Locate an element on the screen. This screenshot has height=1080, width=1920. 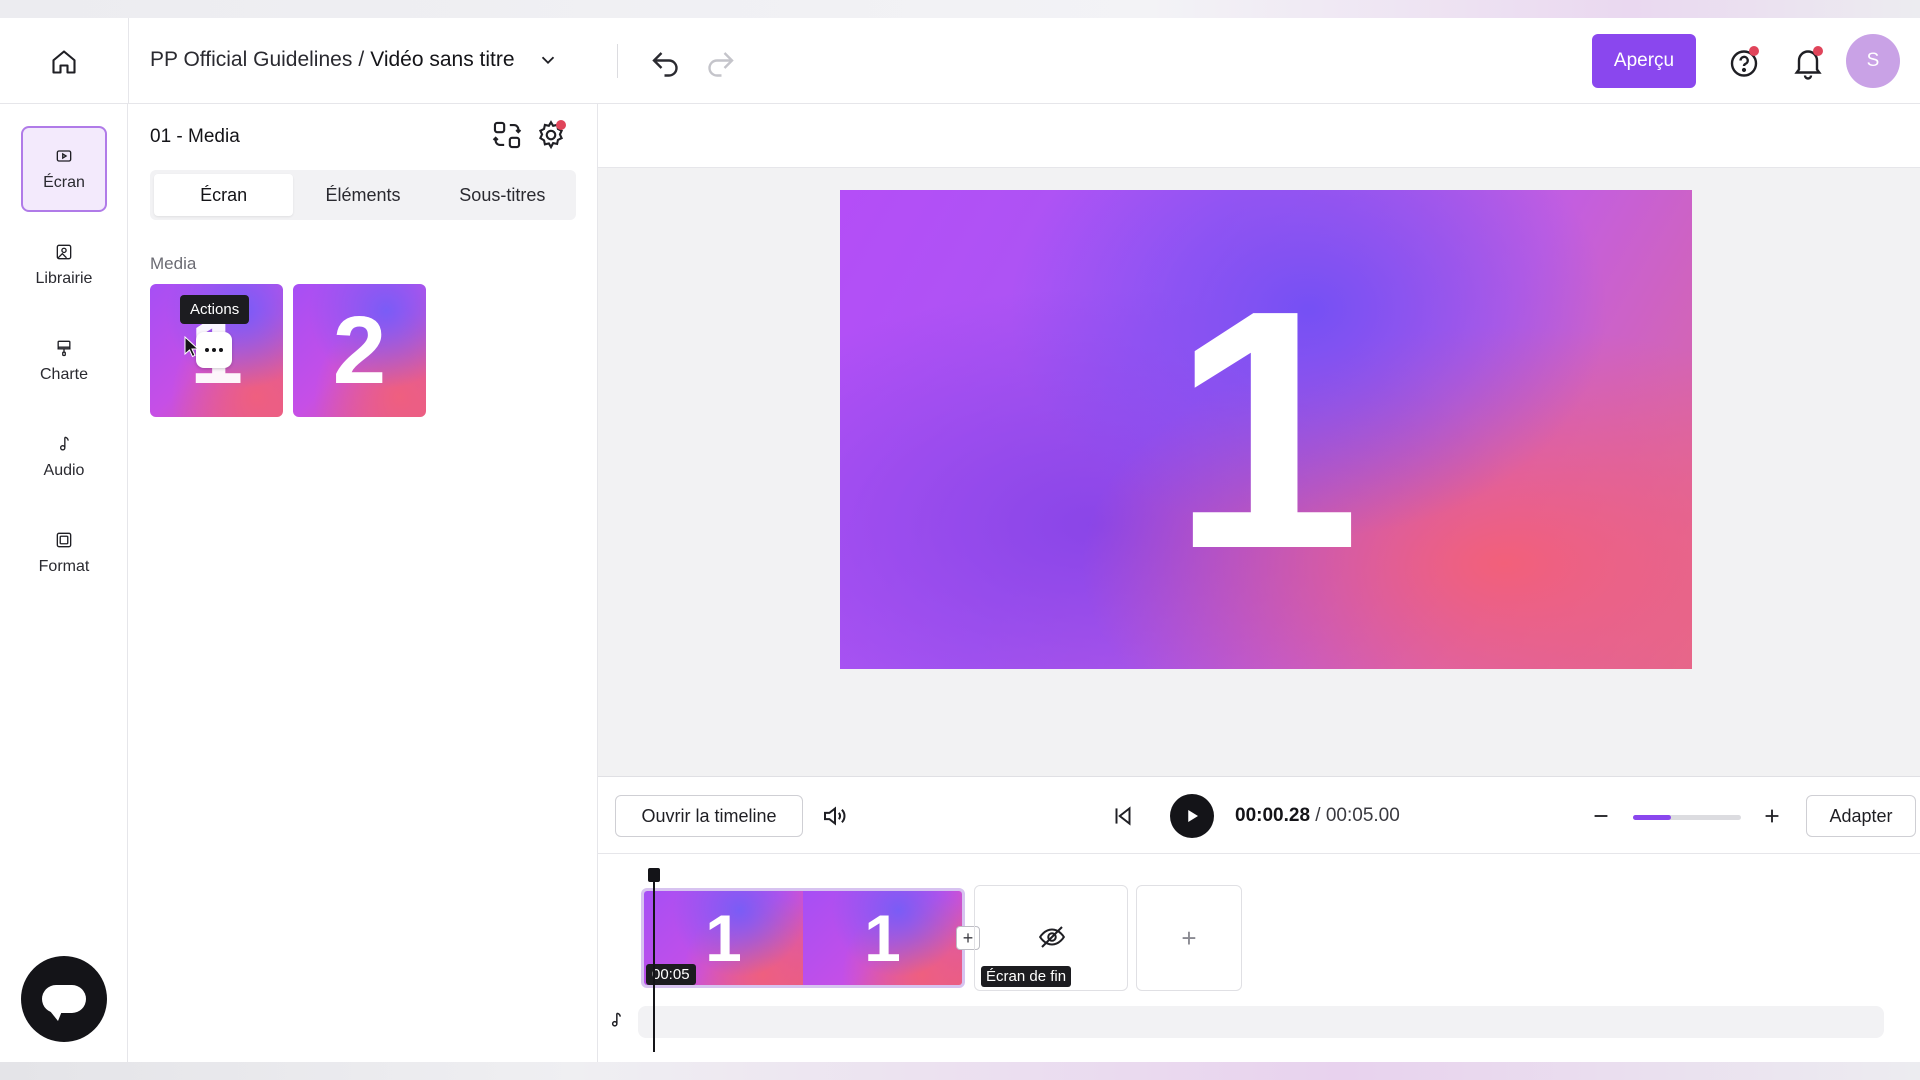
sidebar-item-label: Charte is located at coordinates (64, 374).